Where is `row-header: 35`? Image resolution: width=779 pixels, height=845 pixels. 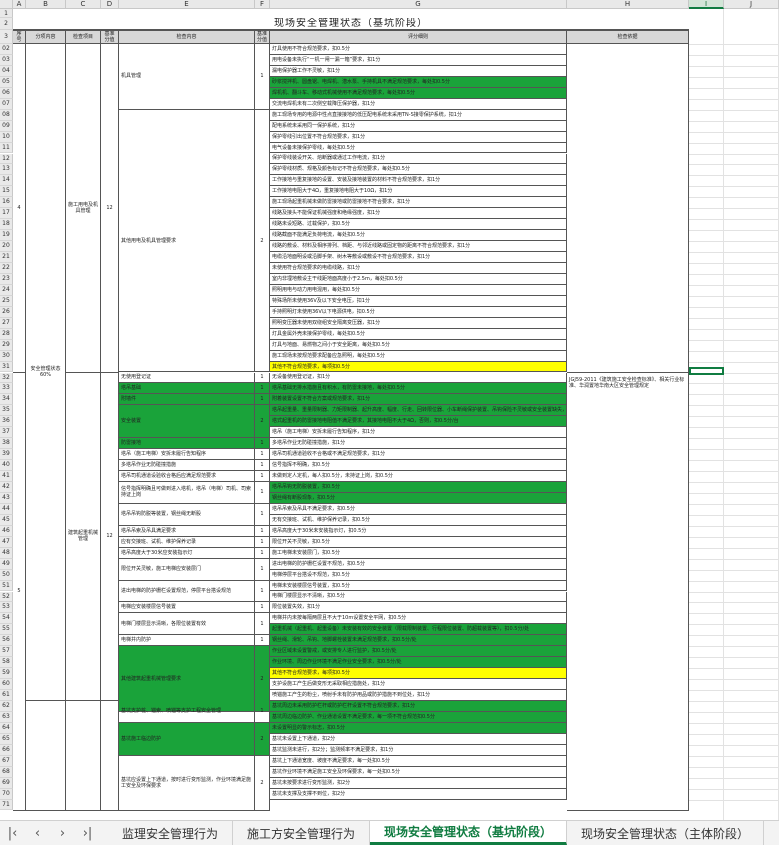
row-header: 35 is located at coordinates (6, 411).